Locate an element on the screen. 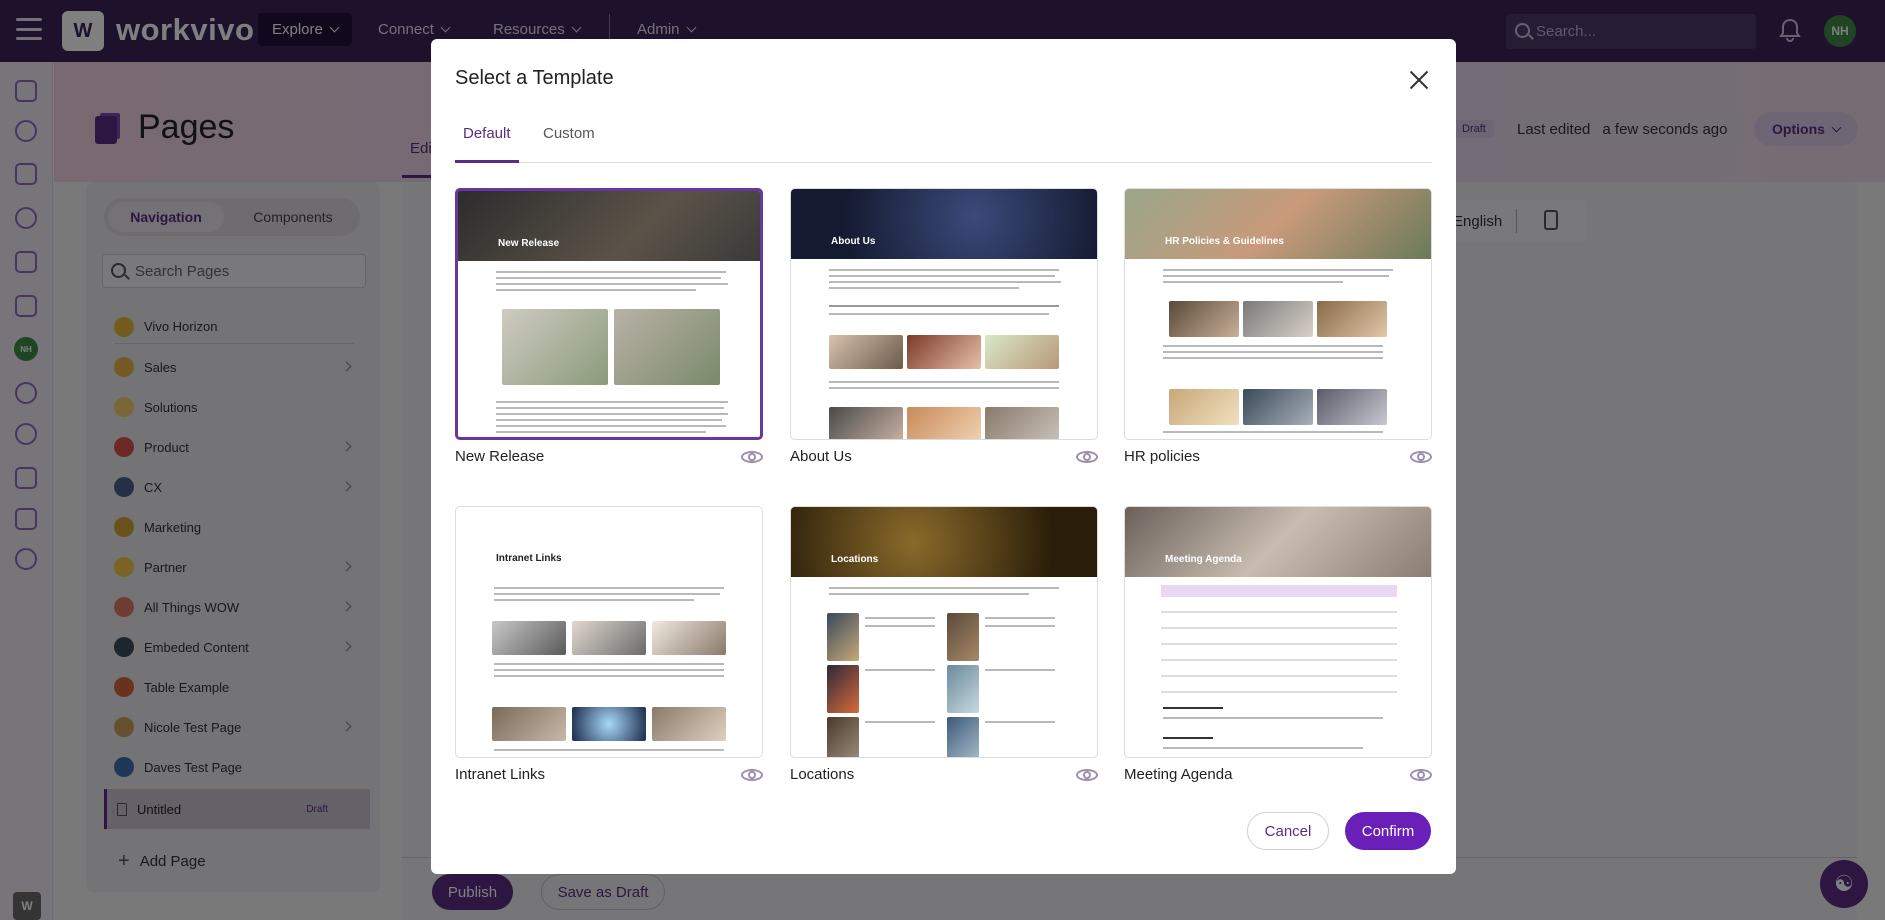 This screenshot has width=1885, height=920. template-name: Locations is located at coordinates (822, 774).